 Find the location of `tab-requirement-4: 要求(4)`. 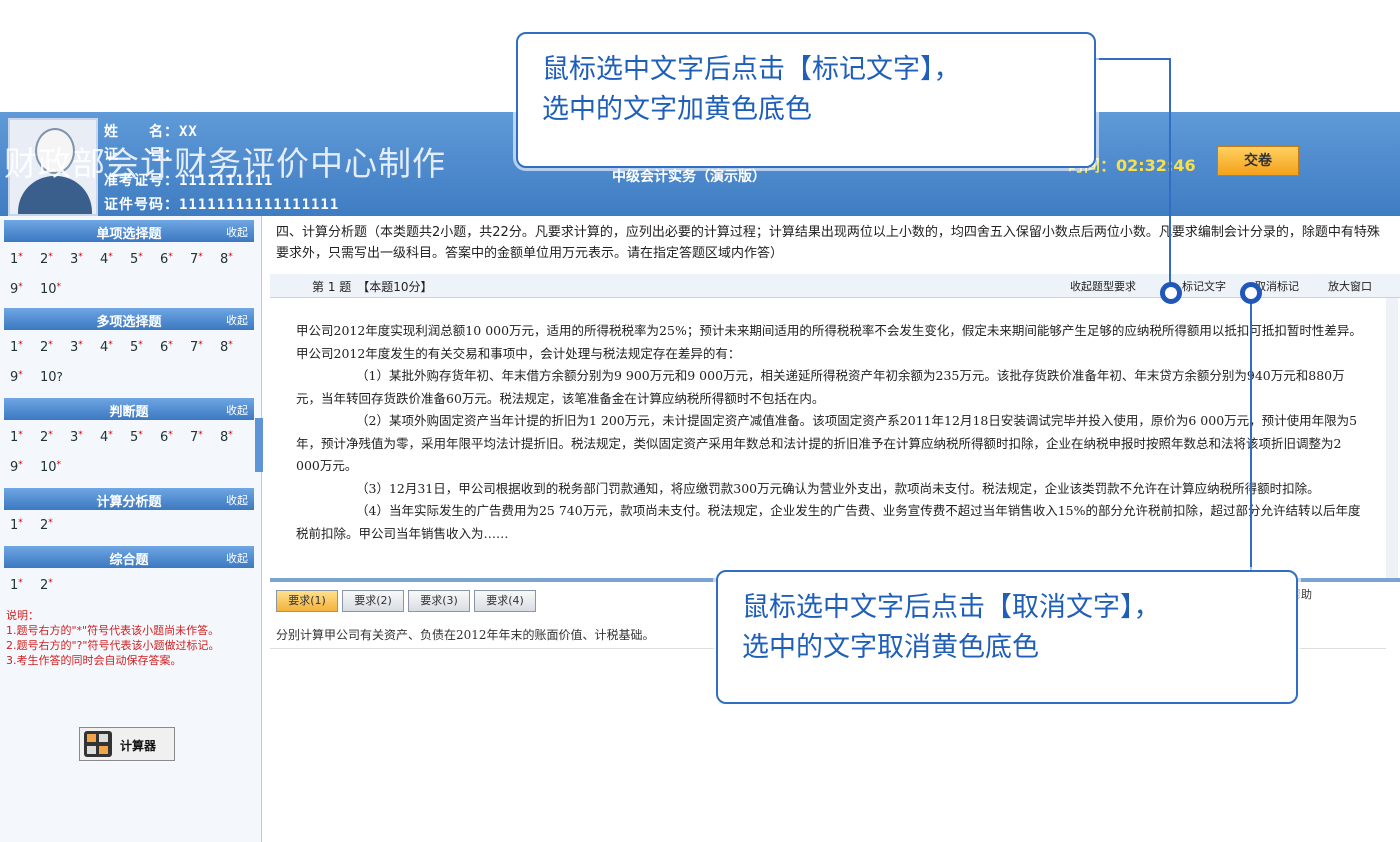

tab-requirement-4: 要求(4) is located at coordinates (505, 601).